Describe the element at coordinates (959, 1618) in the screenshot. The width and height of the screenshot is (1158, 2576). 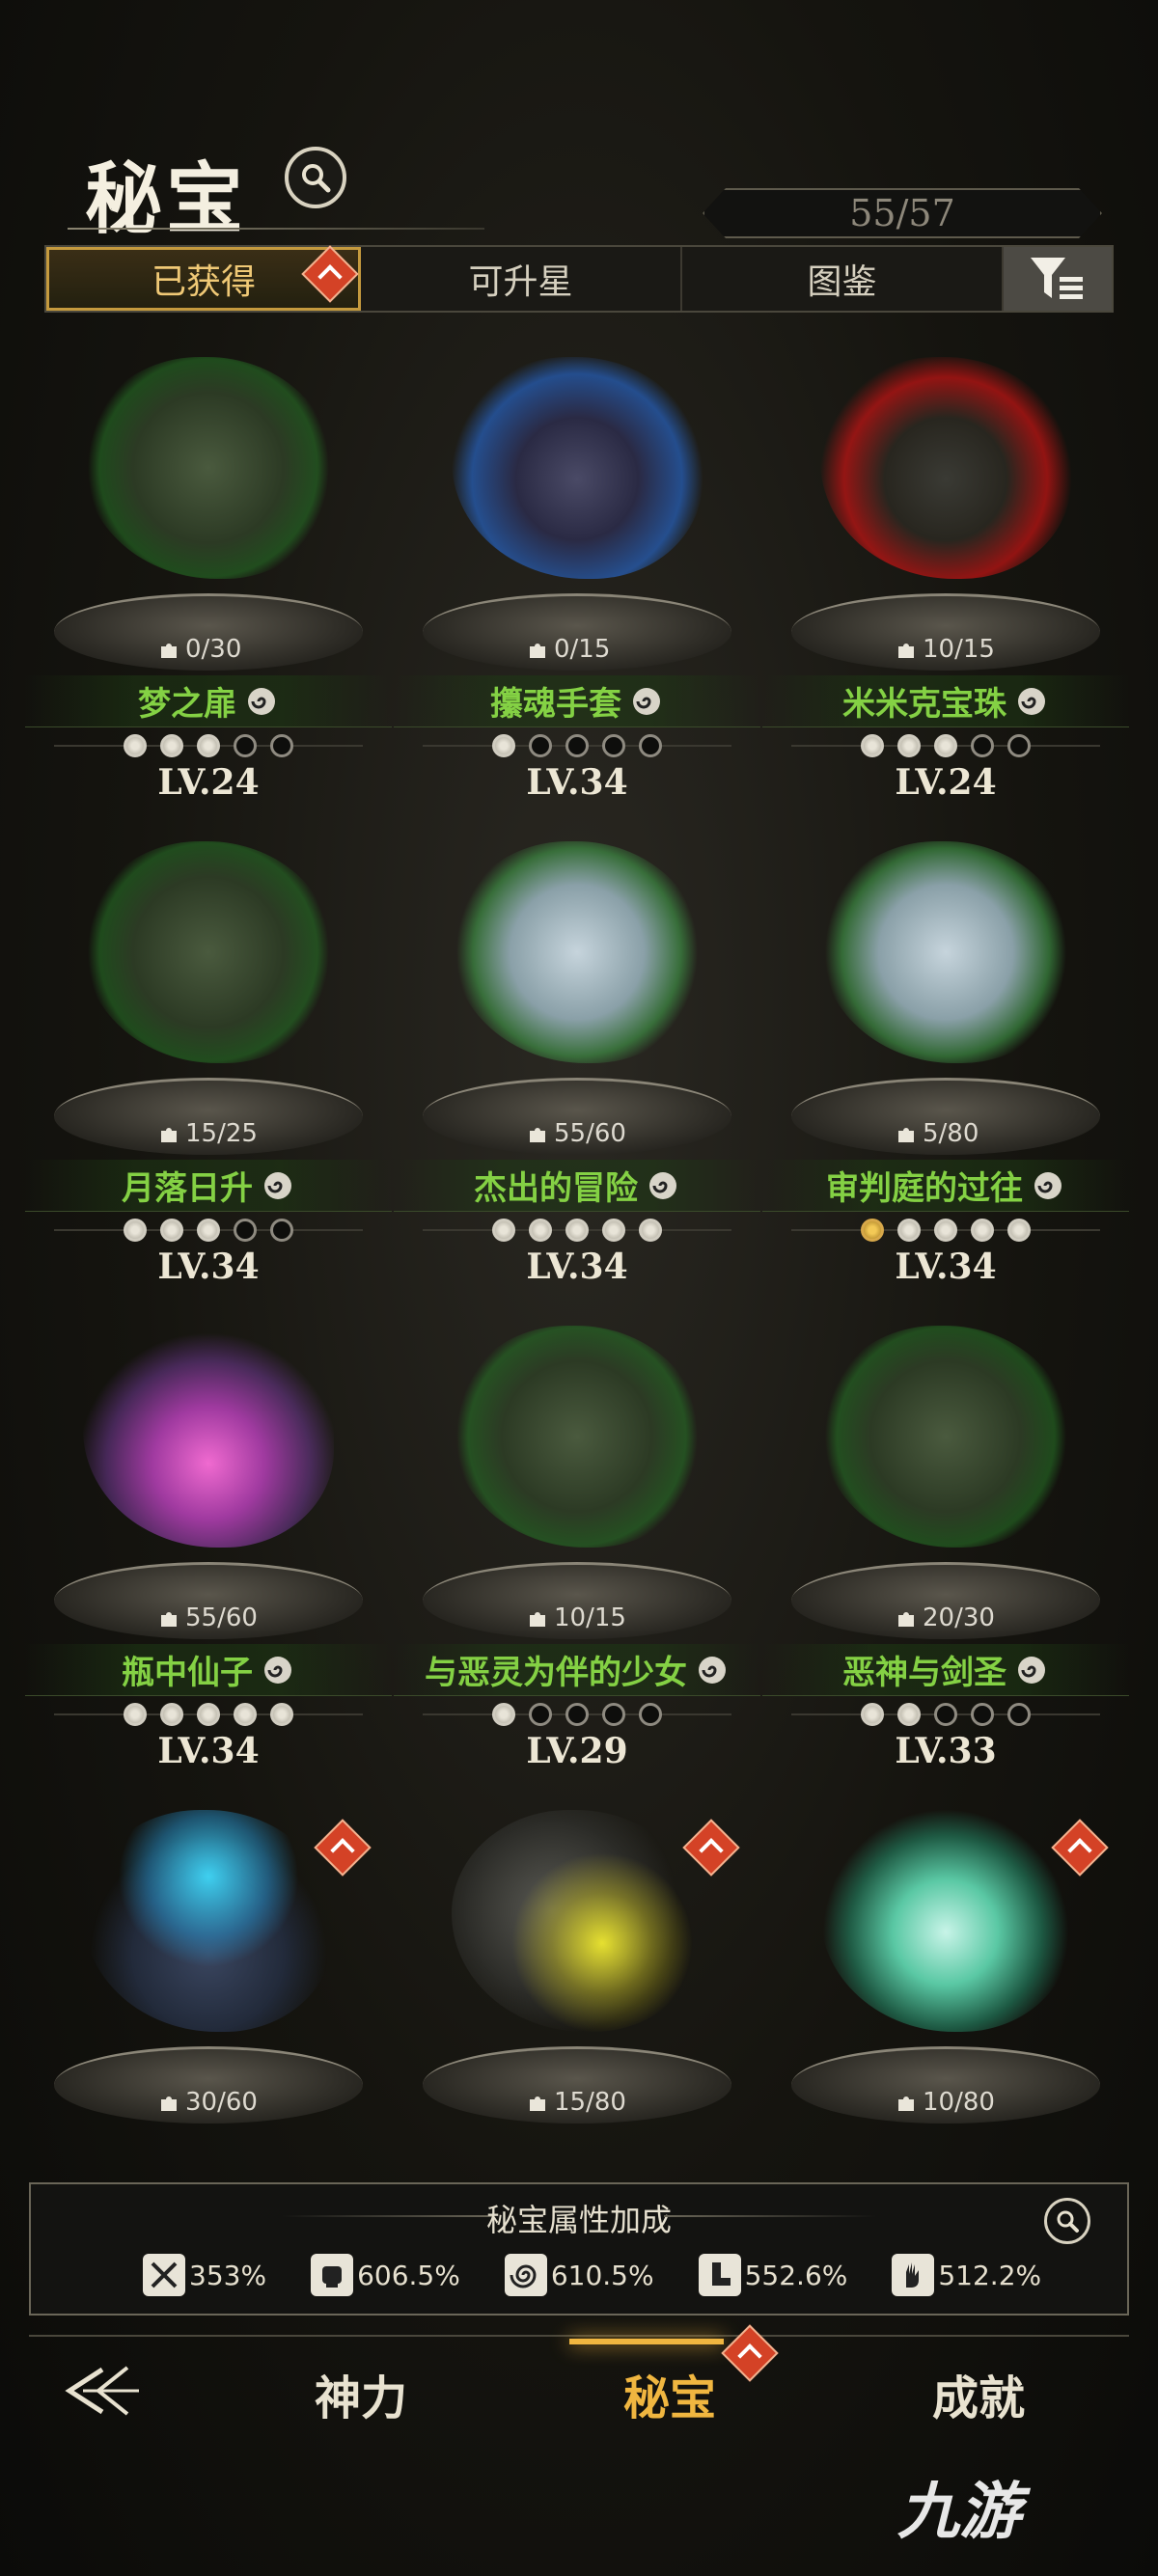
I see `shard-text: 20/30` at that location.